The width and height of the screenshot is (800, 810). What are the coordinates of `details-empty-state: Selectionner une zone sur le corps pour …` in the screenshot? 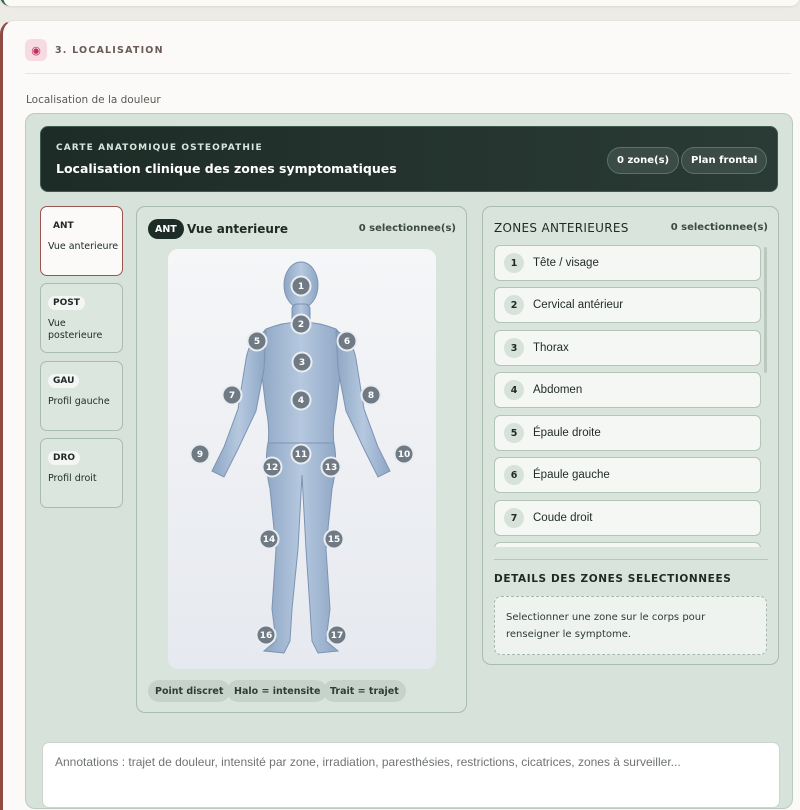 It's located at (630, 625).